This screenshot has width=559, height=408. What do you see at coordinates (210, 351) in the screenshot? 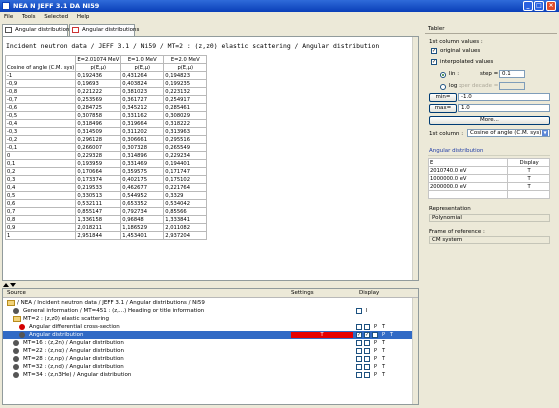
I see `tree-row: MT=22 : (z,nα) / Angular distribution P T` at bounding box center [210, 351].